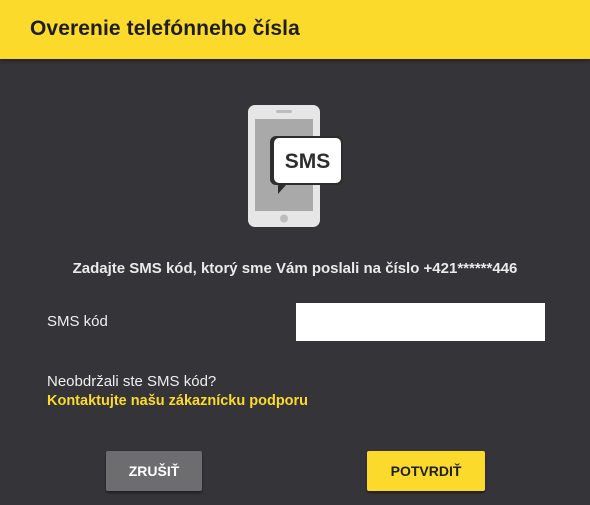 Image resolution: width=590 pixels, height=505 pixels. I want to click on cancel-button: ZRUŠIŤ, so click(154, 471).